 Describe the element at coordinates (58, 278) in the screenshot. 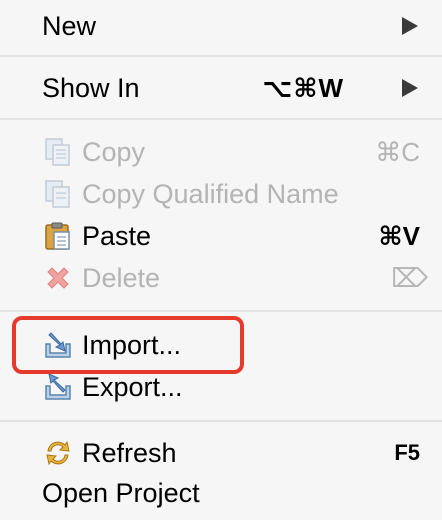

I see `delete-icon` at that location.